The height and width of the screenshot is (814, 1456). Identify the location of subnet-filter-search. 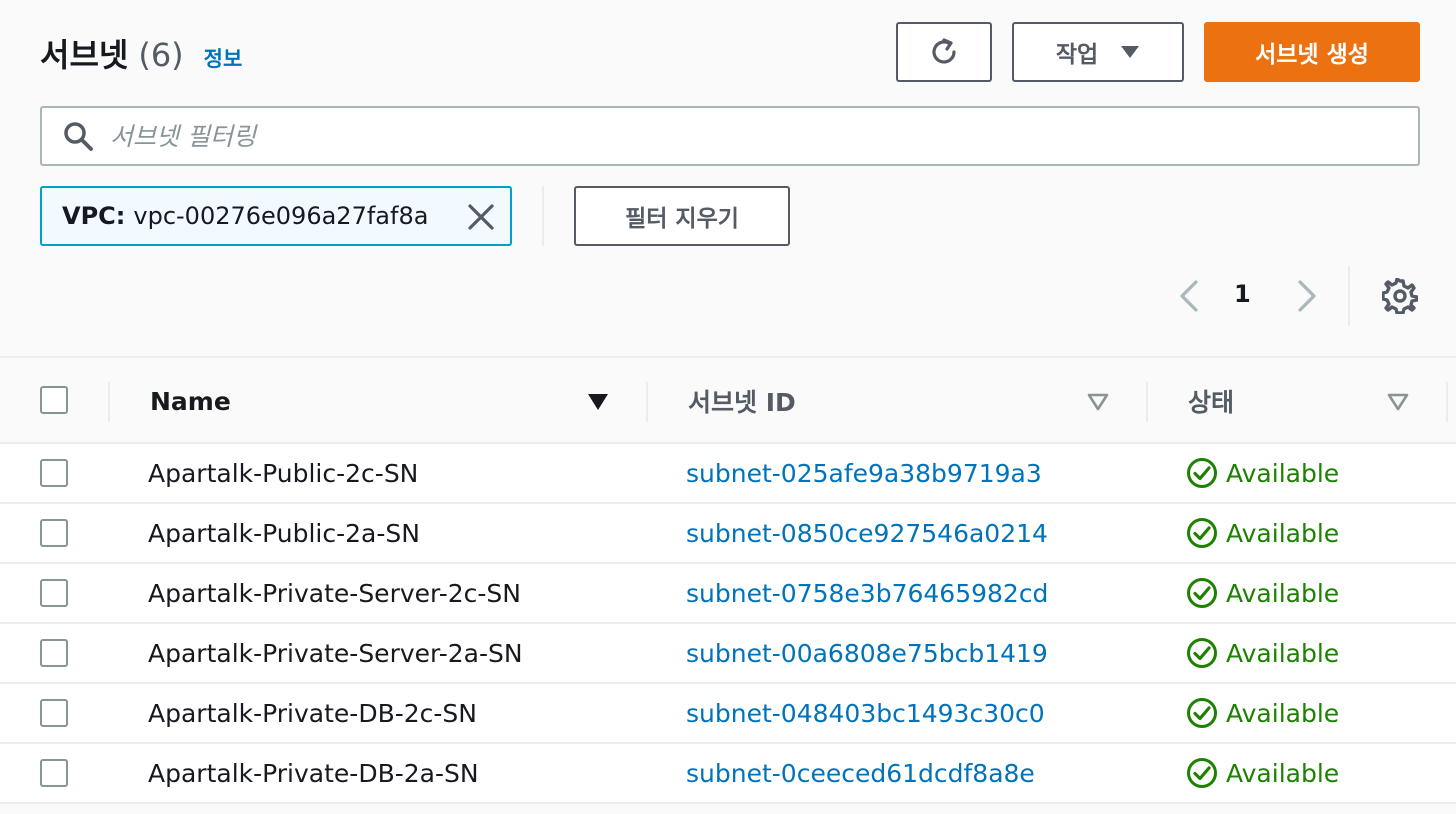
(730, 136).